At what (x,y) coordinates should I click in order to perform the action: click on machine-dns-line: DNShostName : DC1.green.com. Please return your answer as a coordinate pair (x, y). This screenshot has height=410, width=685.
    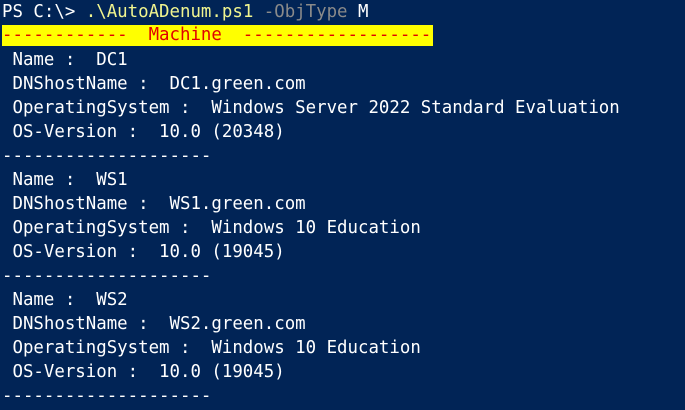
    Looking at the image, I should click on (154, 84).